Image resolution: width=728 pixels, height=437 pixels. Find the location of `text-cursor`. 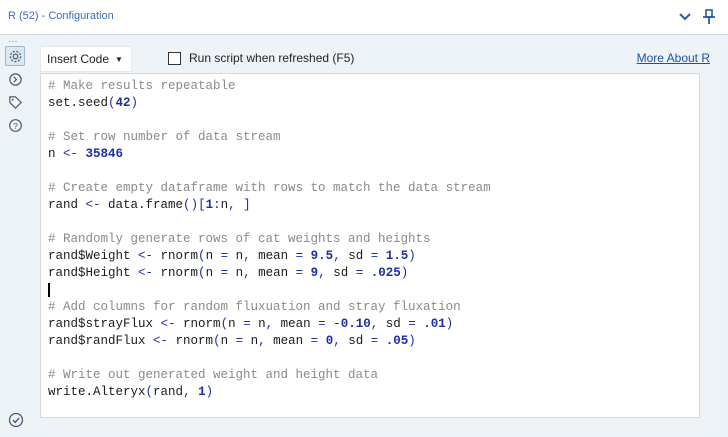

text-cursor is located at coordinates (49, 289).